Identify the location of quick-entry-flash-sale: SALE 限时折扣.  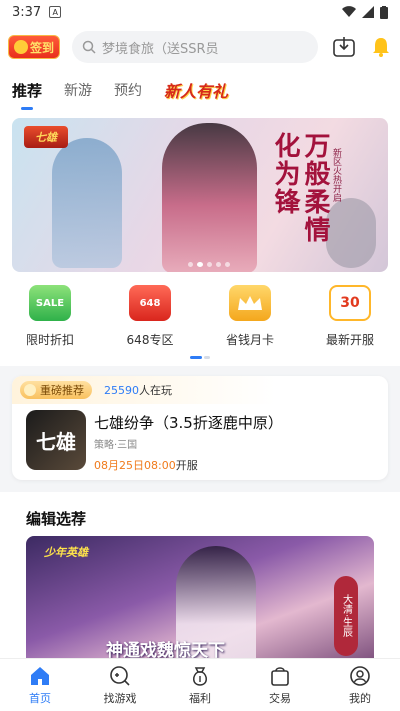
(50, 320).